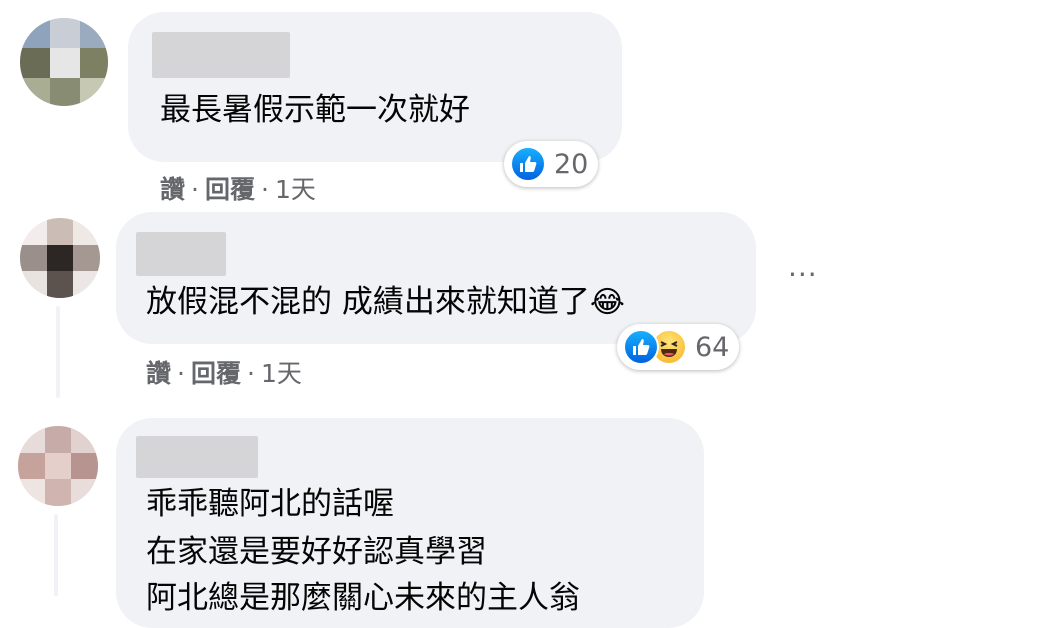  I want to click on comment-text-line: 乖乖聽阿北的話喔, so click(270, 504).